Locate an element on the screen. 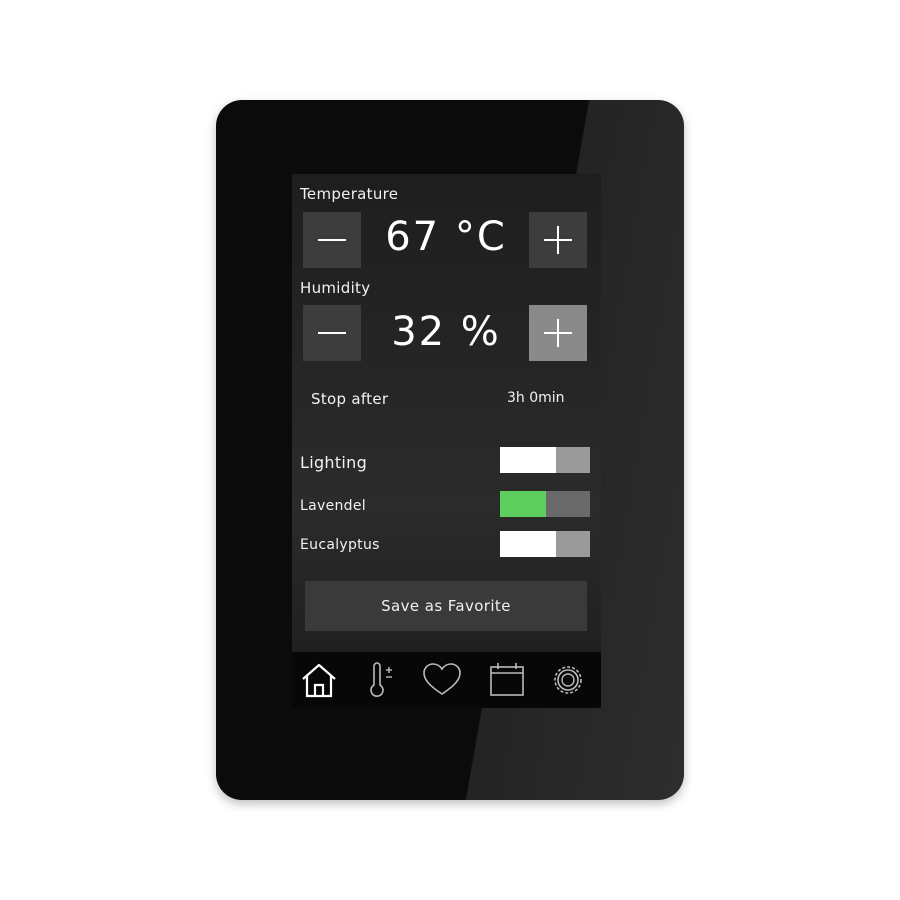 The height and width of the screenshot is (900, 900). humidity-value: 32 % is located at coordinates (446, 332).